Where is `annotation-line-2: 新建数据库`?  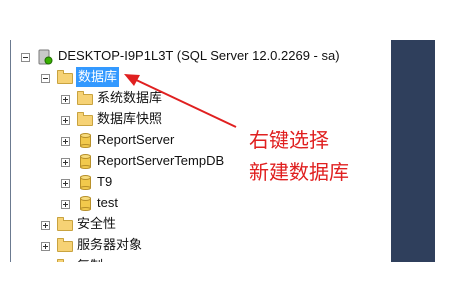
annotation-line-2: 新建数据库 is located at coordinates (299, 172).